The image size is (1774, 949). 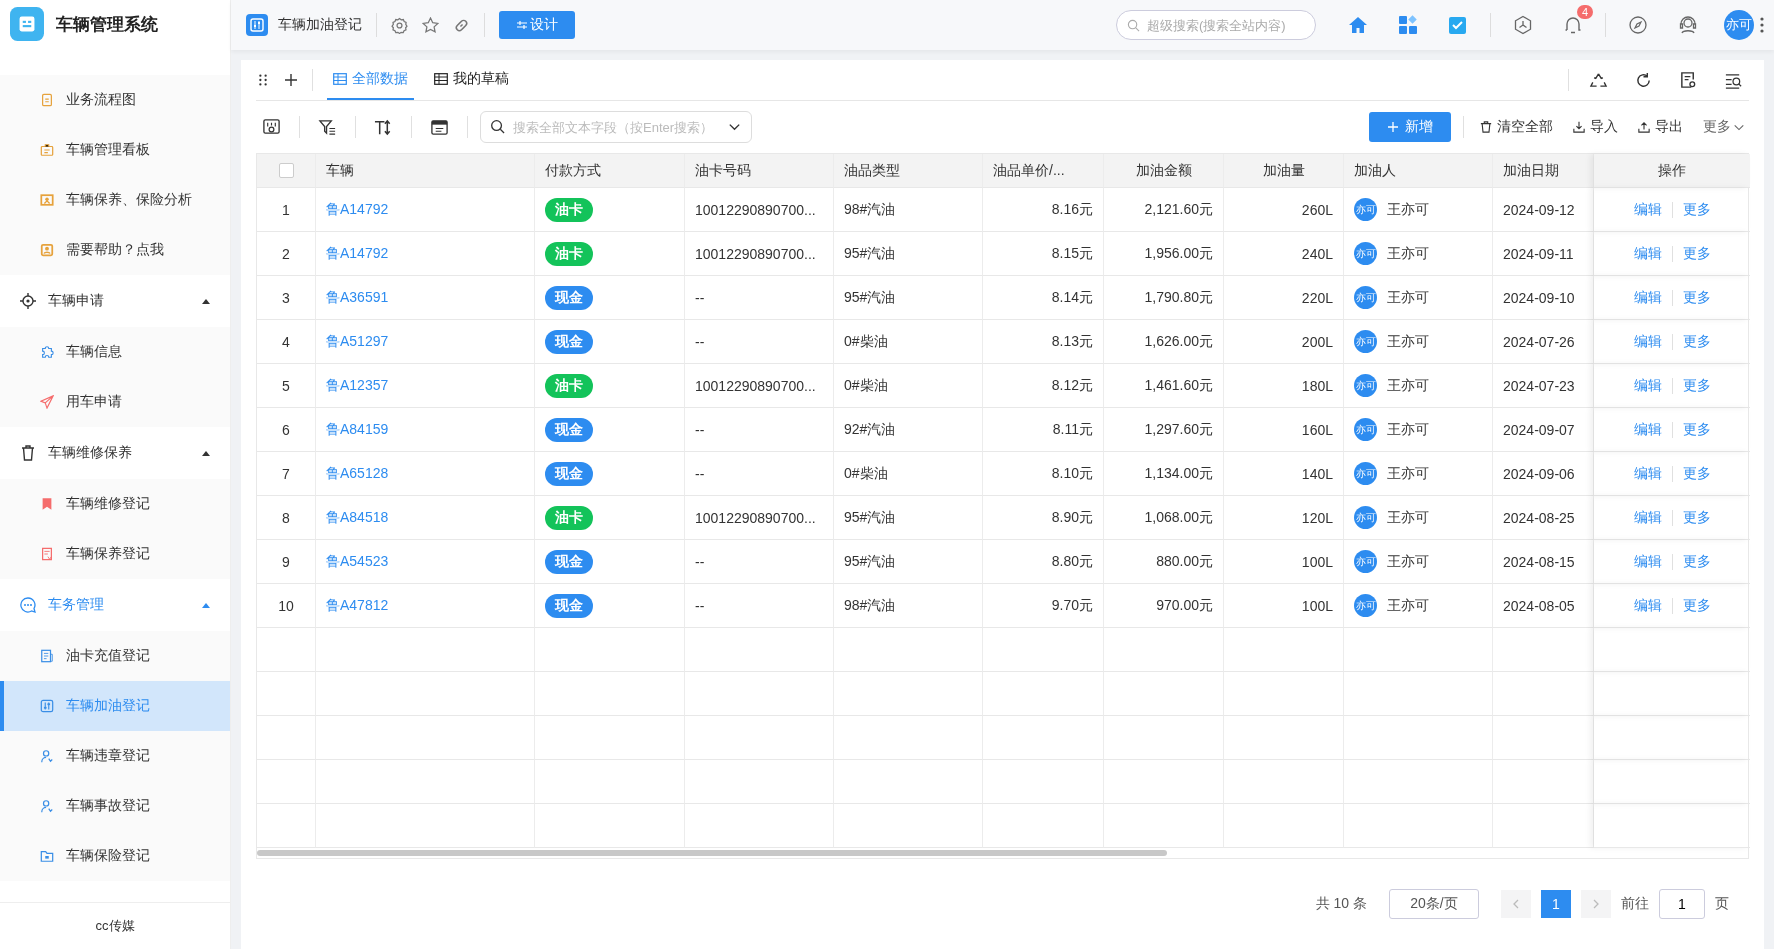 What do you see at coordinates (115, 756) in the screenshot?
I see `sidebar-item: 车辆违章登记` at bounding box center [115, 756].